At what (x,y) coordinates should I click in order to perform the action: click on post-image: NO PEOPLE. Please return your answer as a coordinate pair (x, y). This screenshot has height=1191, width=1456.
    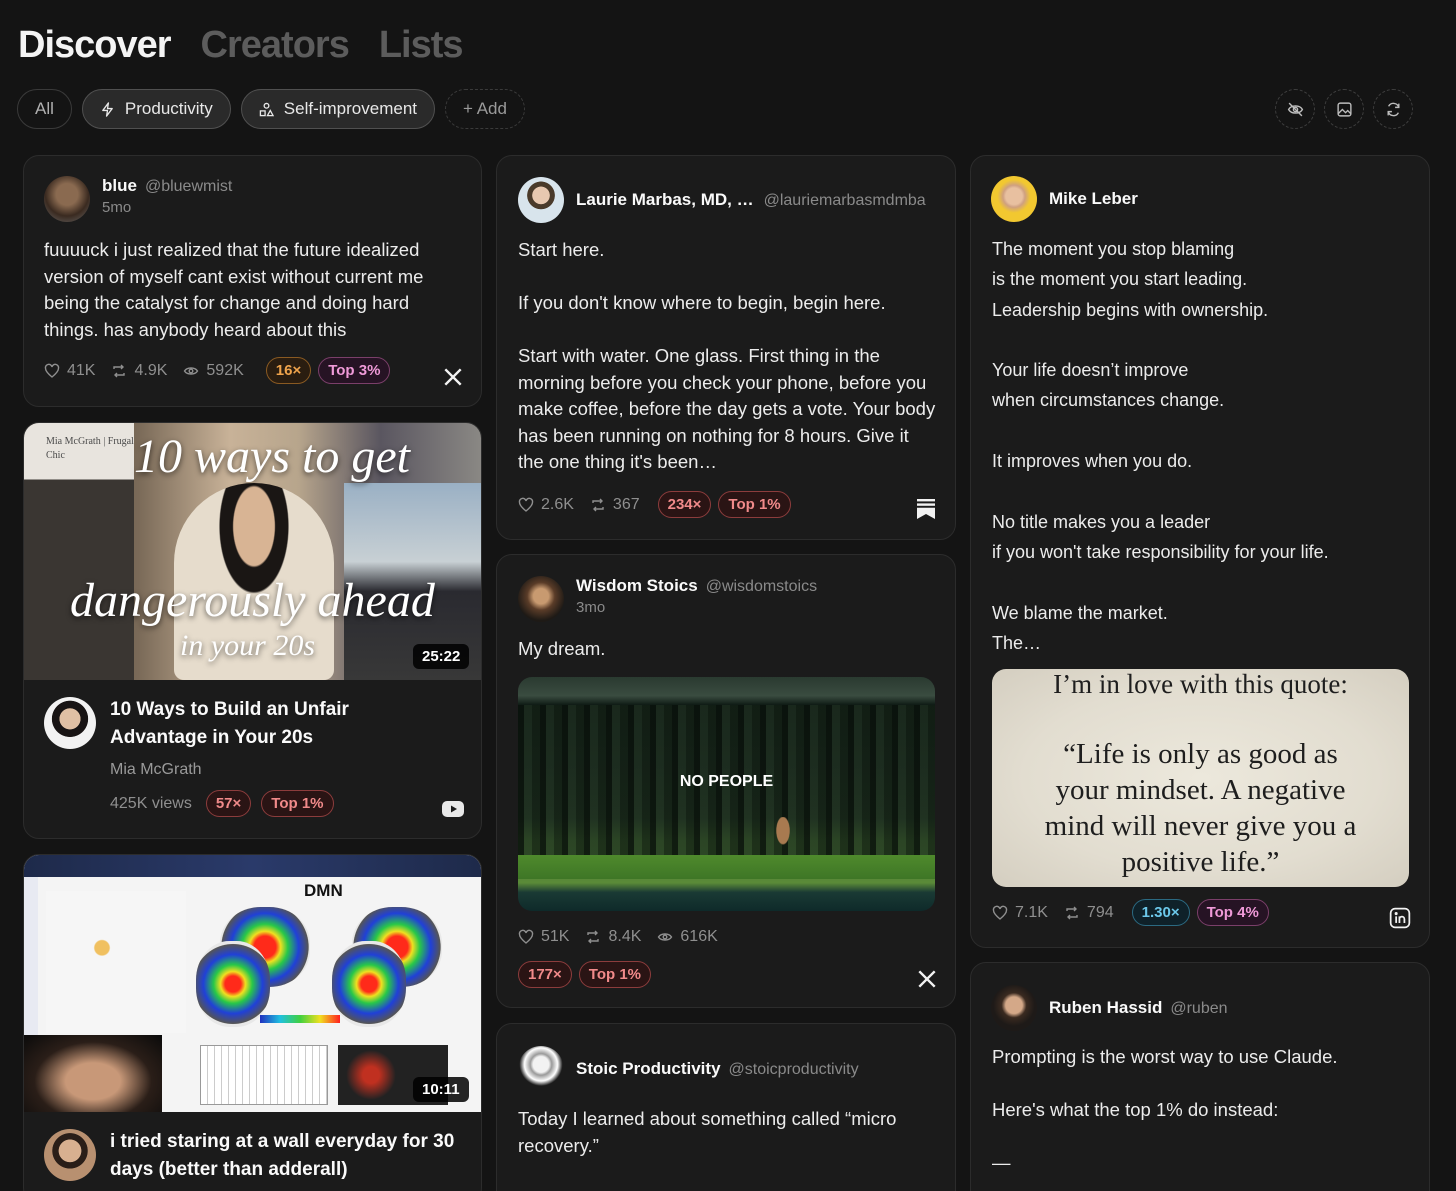
    Looking at the image, I should click on (726, 794).